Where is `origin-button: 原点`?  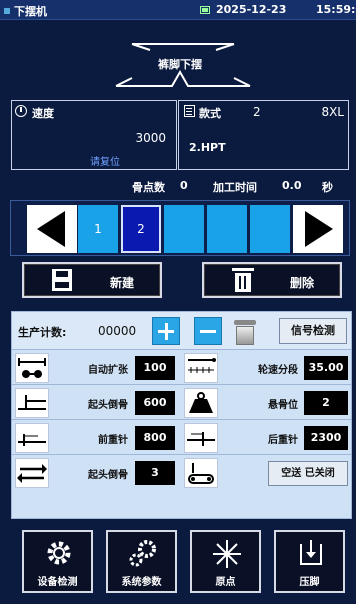 origin-button: 原点 is located at coordinates (225, 561).